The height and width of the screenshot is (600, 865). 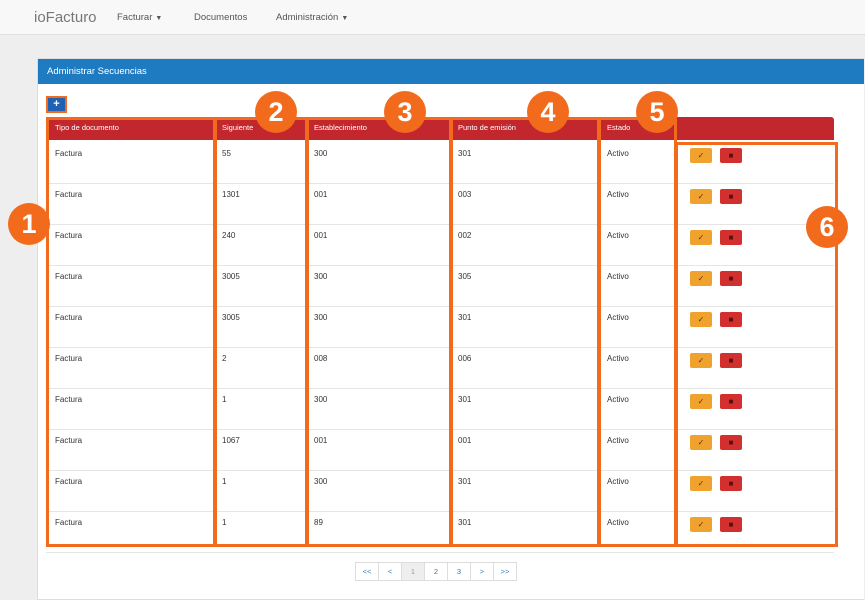 What do you see at coordinates (465, 235) in the screenshot?
I see `cell-punto-emision: 002` at bounding box center [465, 235].